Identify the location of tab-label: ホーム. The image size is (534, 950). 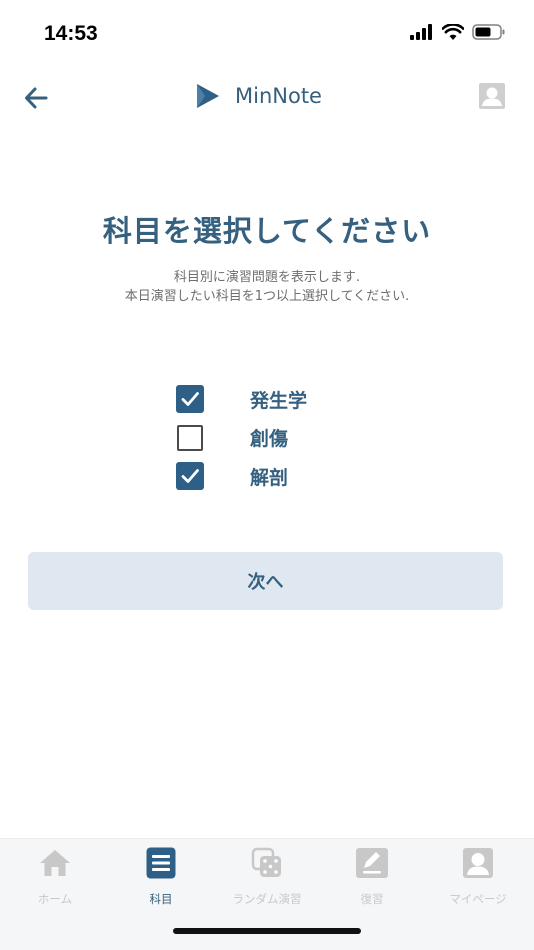
(55, 899).